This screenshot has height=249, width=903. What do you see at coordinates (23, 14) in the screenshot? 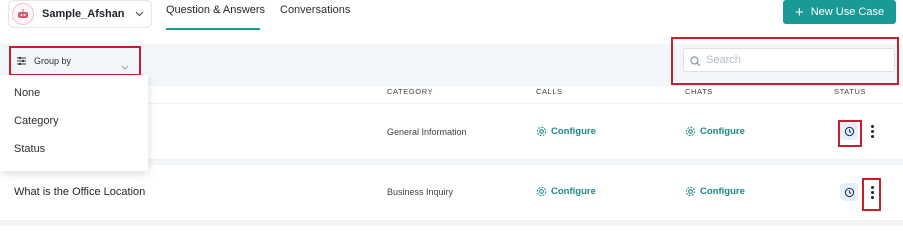
I see `app-logo-icon` at bounding box center [23, 14].